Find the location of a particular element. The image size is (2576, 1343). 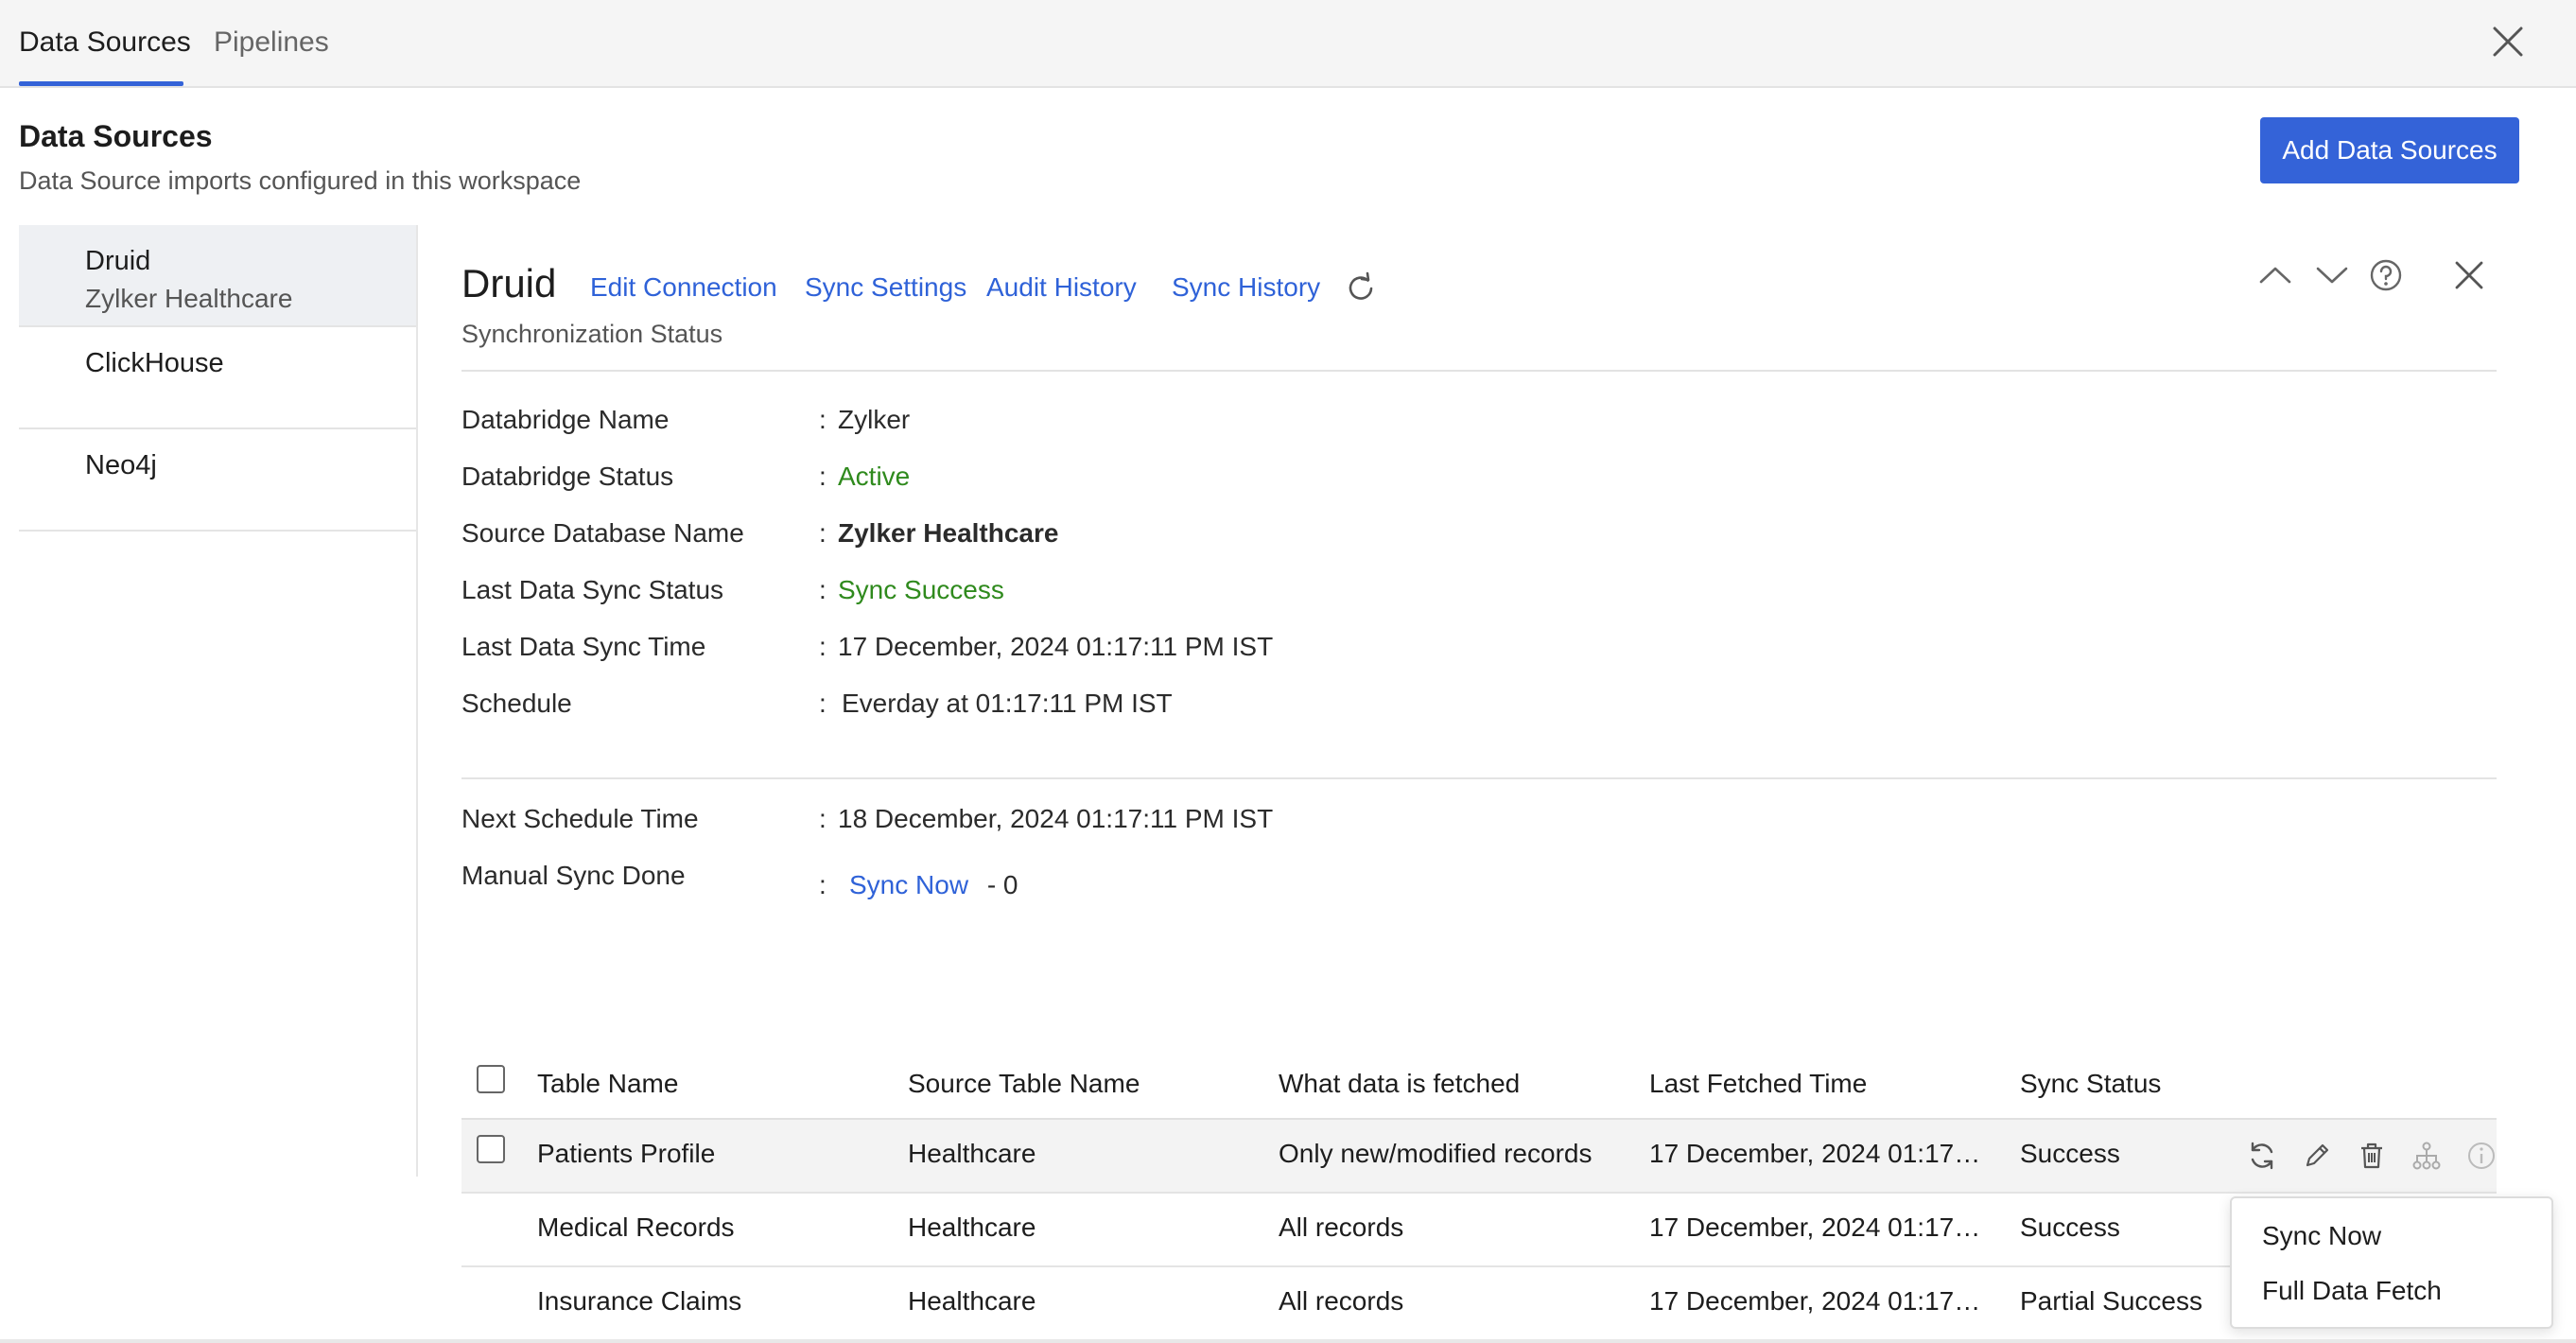

sync-icon is located at coordinates (2262, 1156).